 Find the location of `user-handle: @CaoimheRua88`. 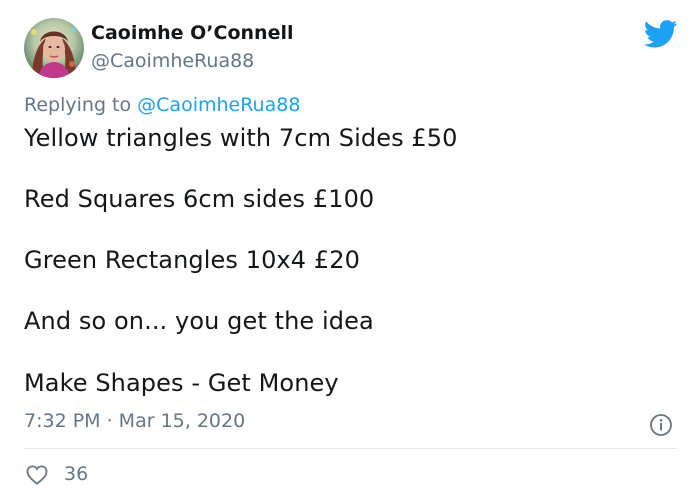

user-handle: @CaoimheRua88 is located at coordinates (172, 61).